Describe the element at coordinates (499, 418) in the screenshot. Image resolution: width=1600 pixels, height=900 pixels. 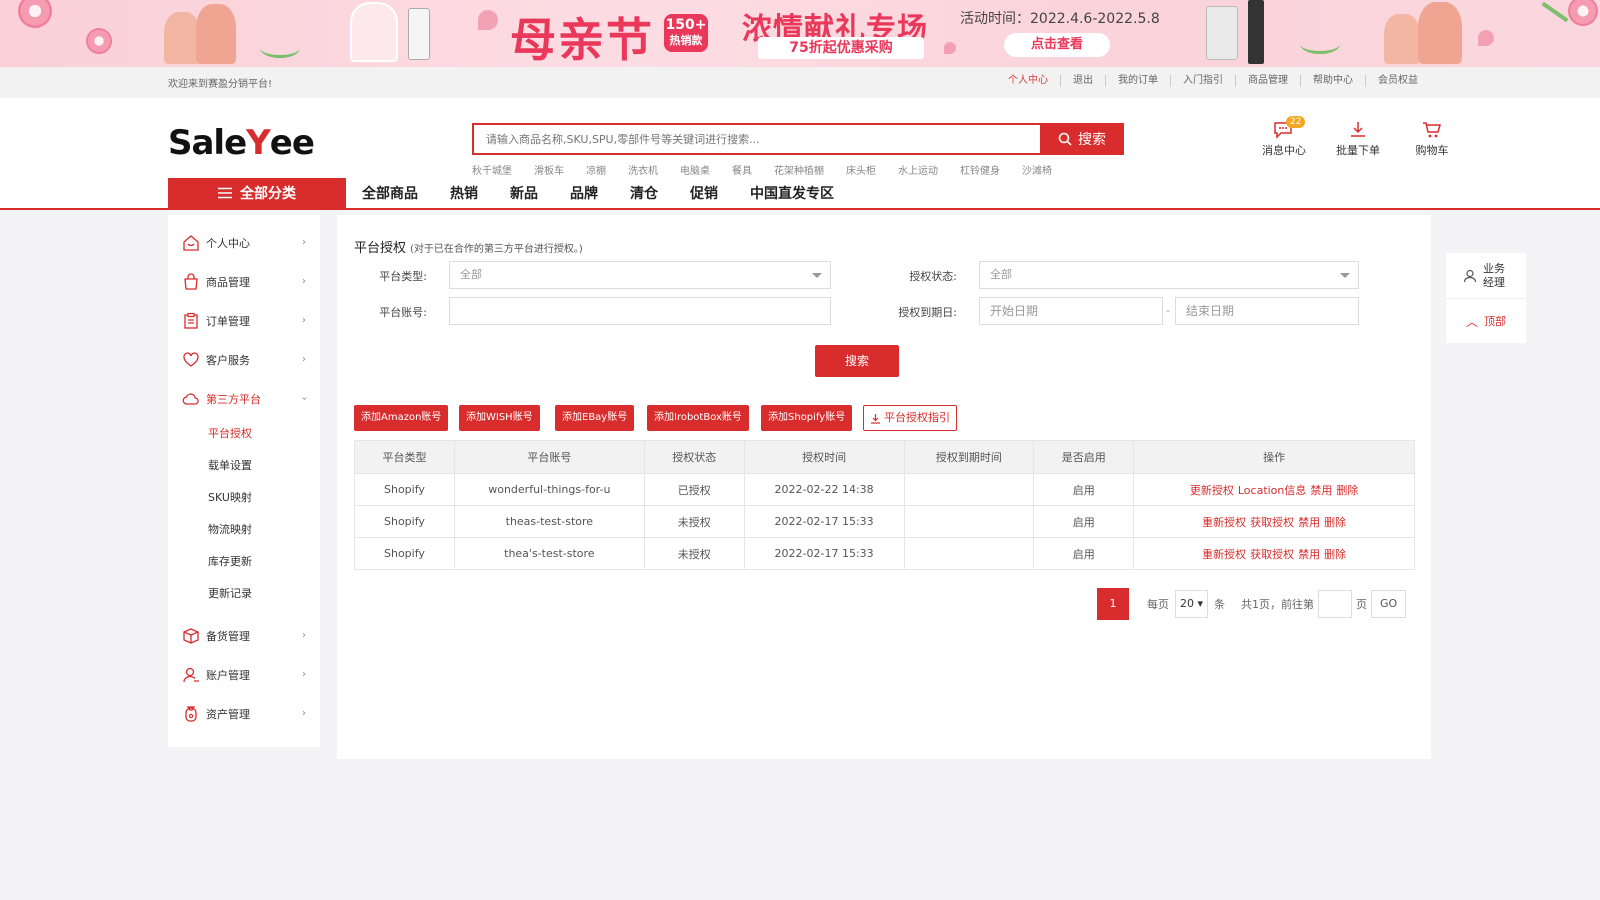
I see `add-wish-account-button: 添加WISH账号` at that location.